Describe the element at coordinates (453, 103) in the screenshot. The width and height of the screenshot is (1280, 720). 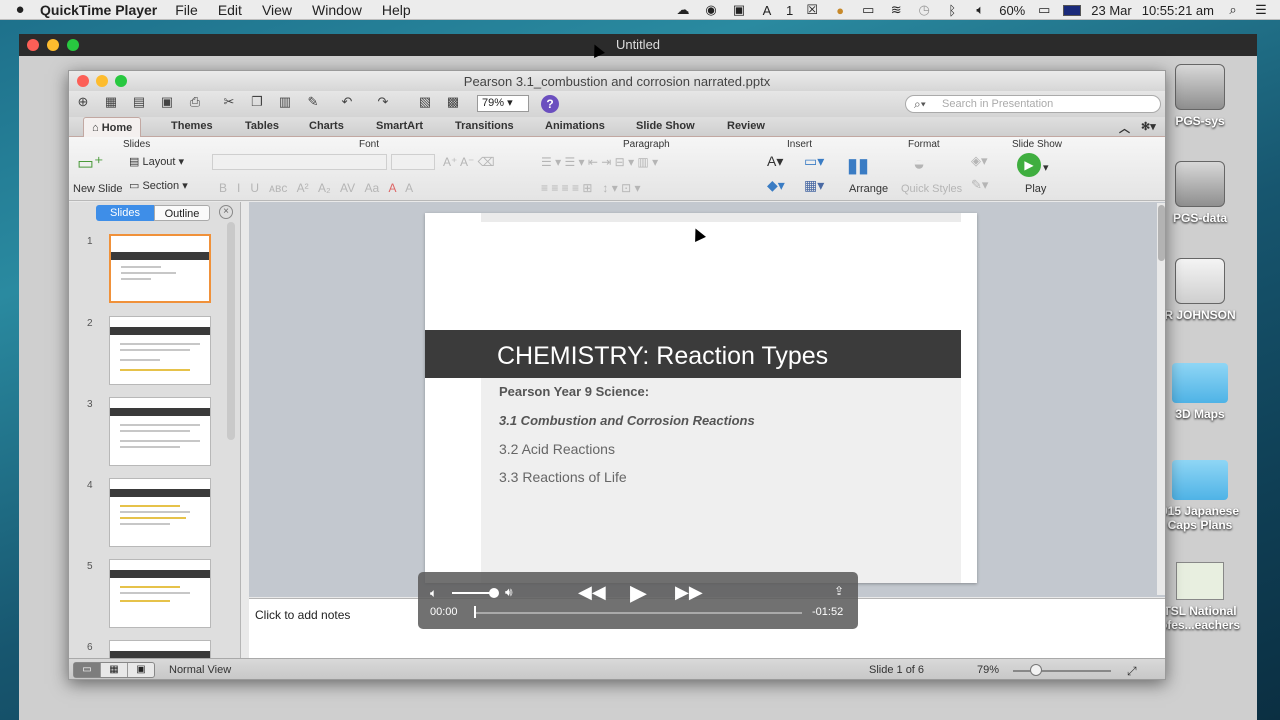
I see `slide-show-icon: ▩` at that location.